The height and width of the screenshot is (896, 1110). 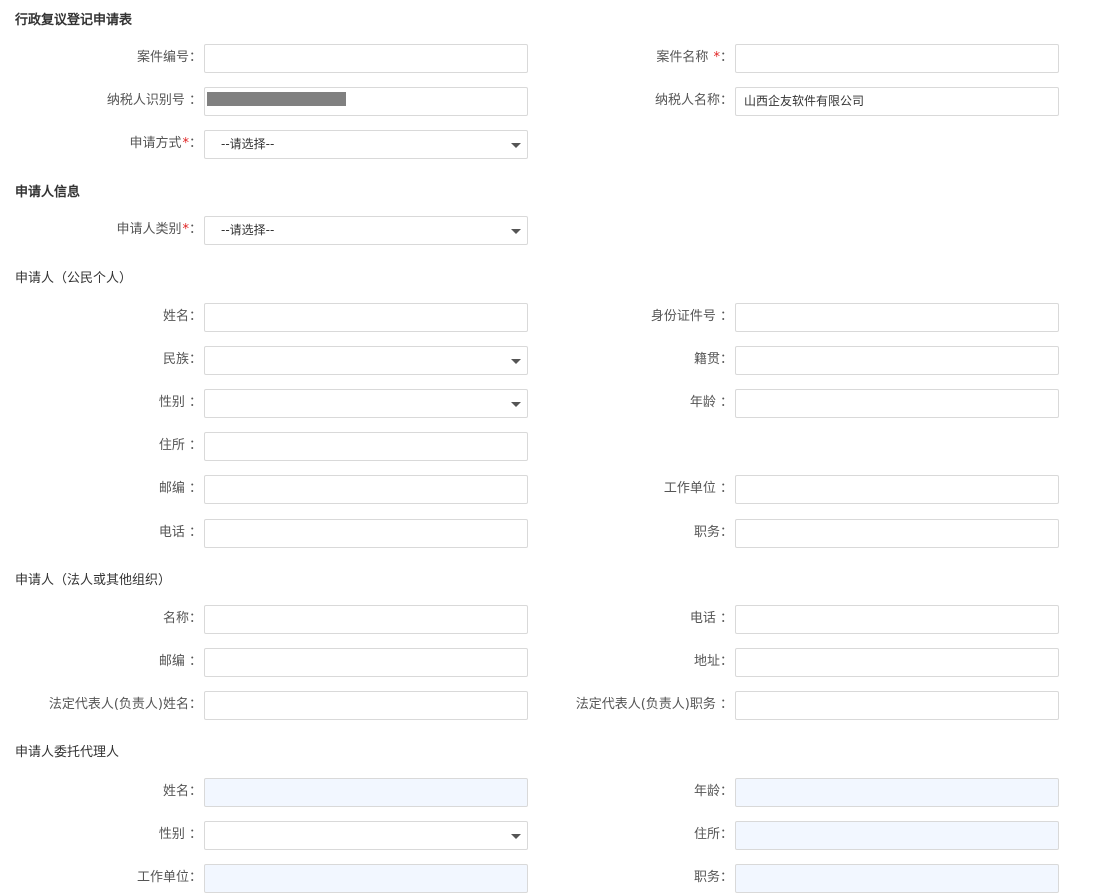 I want to click on taxpayer-id-label: 纳税人识别号 ：, so click(x=154, y=100).